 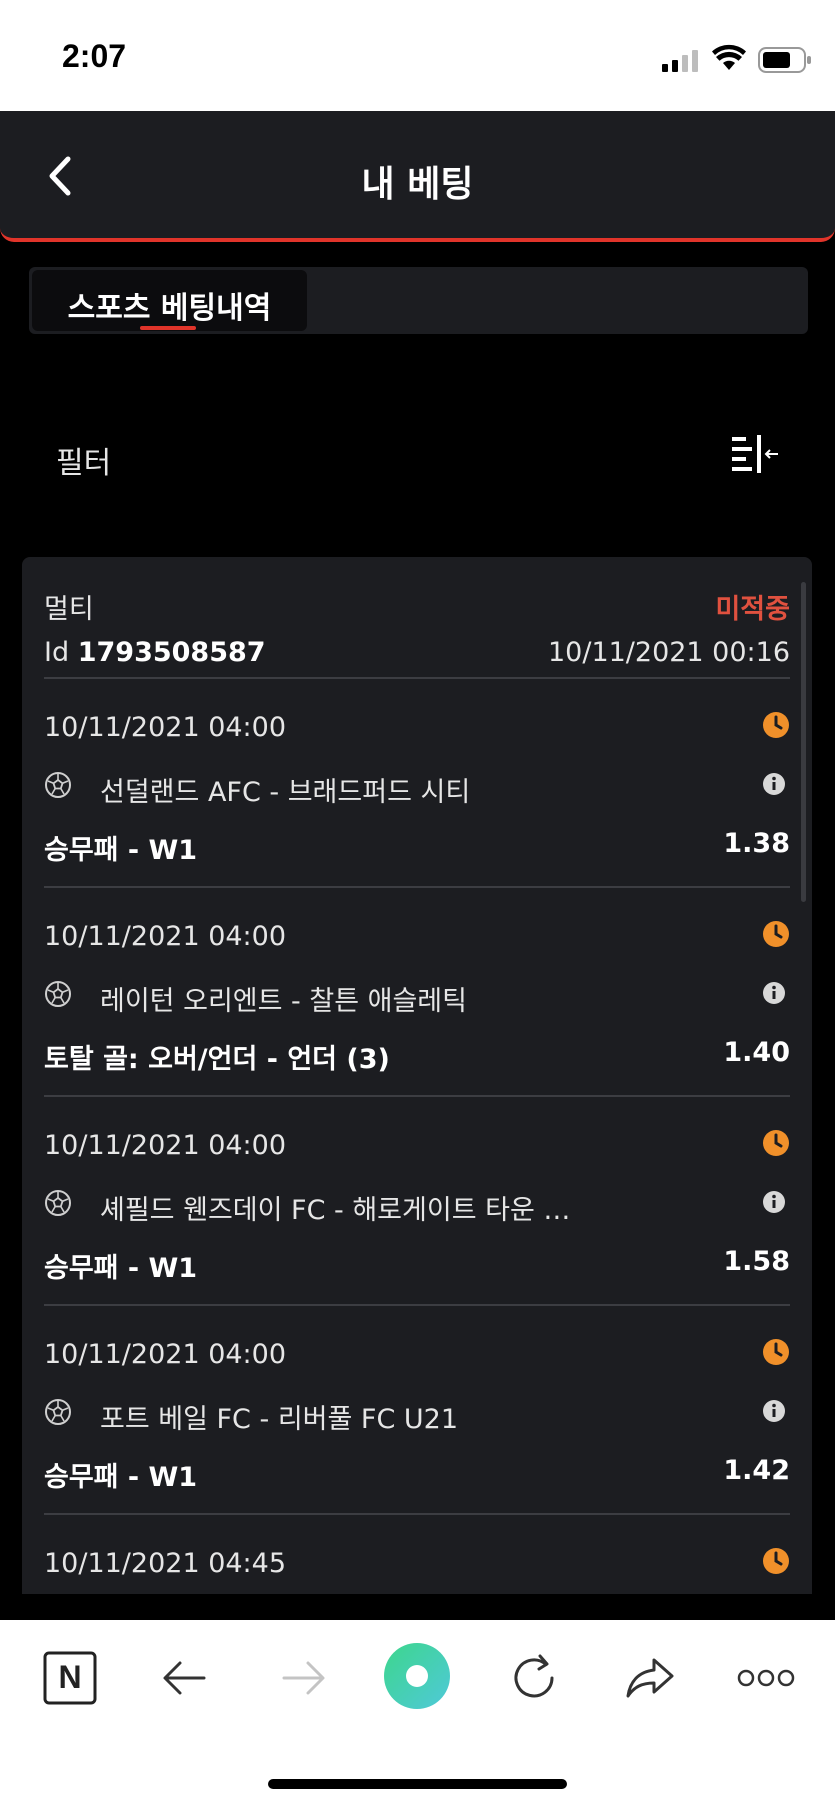 I want to click on event-market: 토탈 골: 오버/언더 - 언더 (3), so click(x=217, y=1059).